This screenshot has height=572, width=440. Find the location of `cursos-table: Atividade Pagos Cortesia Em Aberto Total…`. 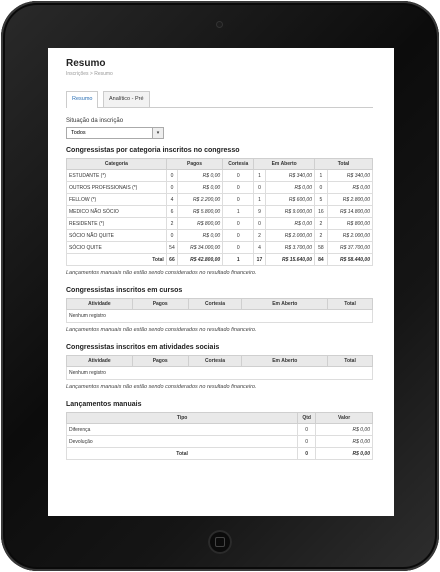

cursos-table: Atividade Pagos Cortesia Em Aberto Total… is located at coordinates (219, 310).